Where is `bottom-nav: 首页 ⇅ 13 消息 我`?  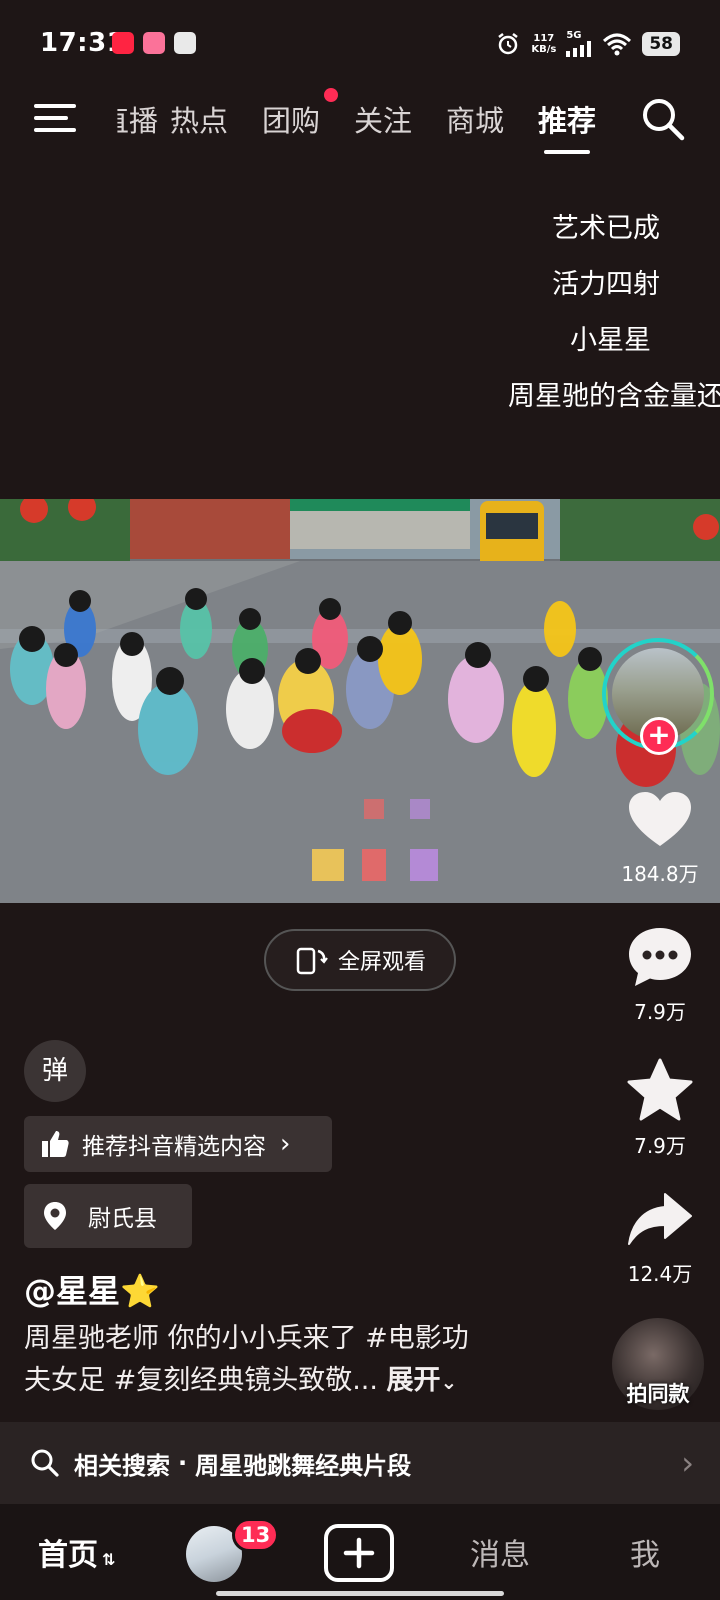
bottom-nav: 首页 ⇅ 13 消息 我 is located at coordinates (360, 1552).